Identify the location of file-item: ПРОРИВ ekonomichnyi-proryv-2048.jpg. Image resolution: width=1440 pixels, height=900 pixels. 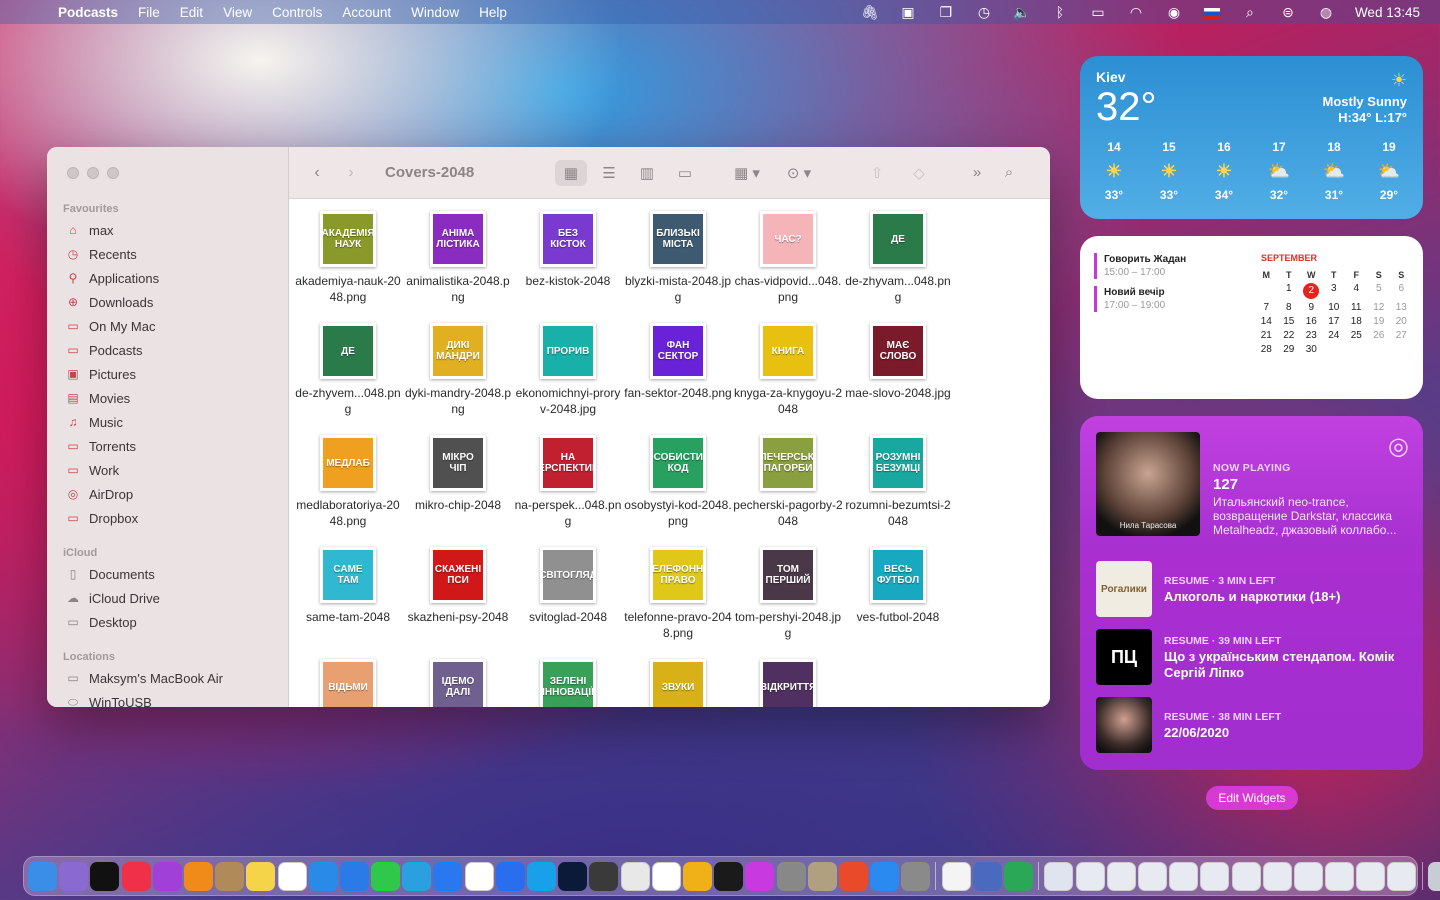
(568, 370).